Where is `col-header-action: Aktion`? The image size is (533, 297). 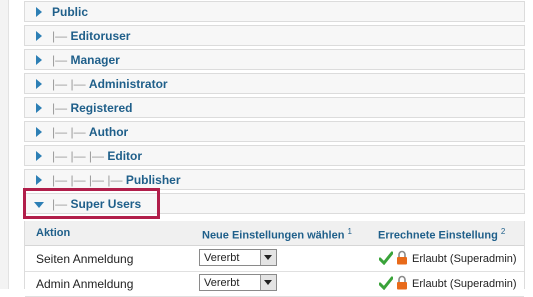
col-header-action: Aktion is located at coordinates (53, 233).